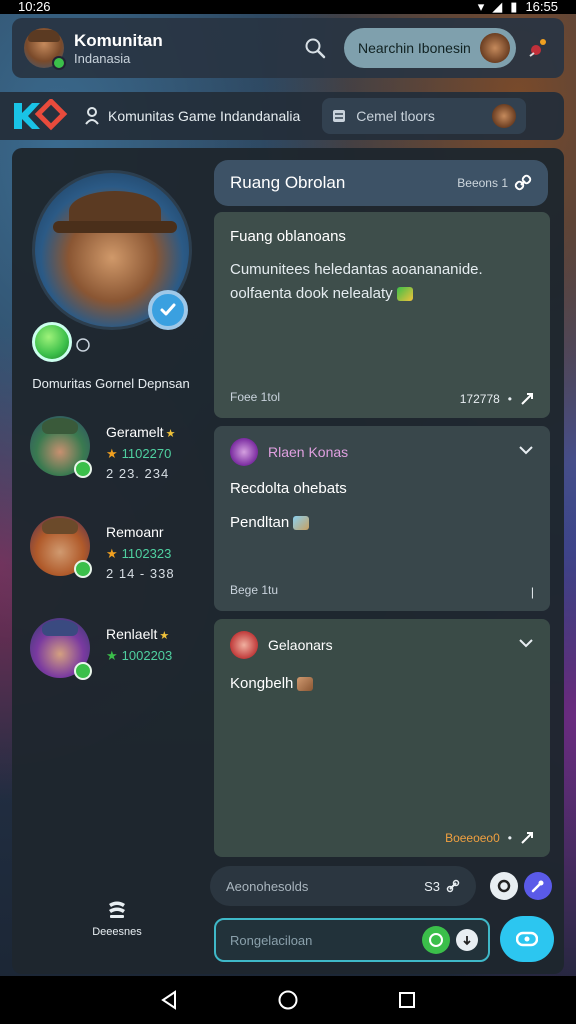 This screenshot has height=1024, width=576. What do you see at coordinates (115, 227) in the screenshot?
I see `hat-brim` at bounding box center [115, 227].